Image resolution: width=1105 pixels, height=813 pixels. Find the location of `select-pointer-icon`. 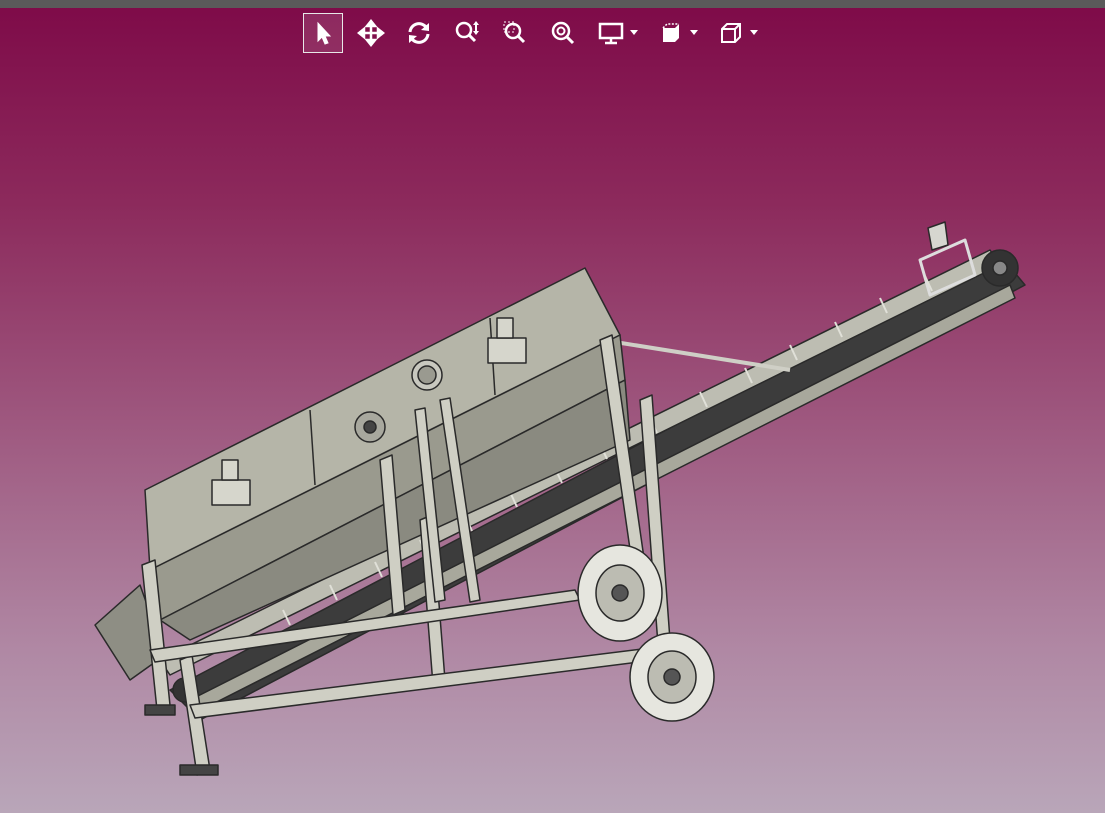

select-pointer-icon is located at coordinates (324, 33).